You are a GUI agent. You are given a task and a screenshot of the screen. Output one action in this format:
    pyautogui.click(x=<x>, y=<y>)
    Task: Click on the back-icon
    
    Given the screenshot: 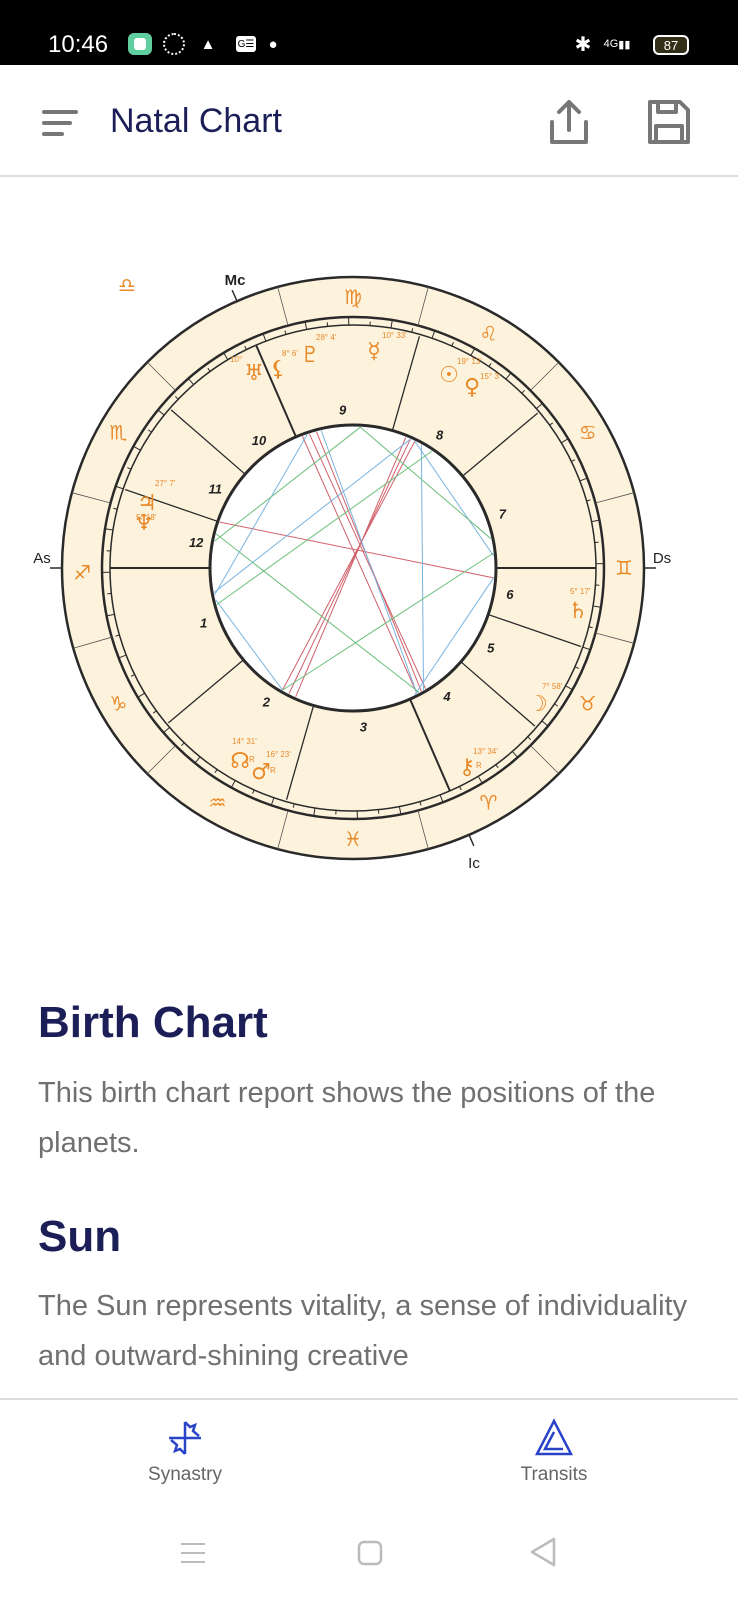 What is the action you would take?
    pyautogui.click(x=543, y=1552)
    